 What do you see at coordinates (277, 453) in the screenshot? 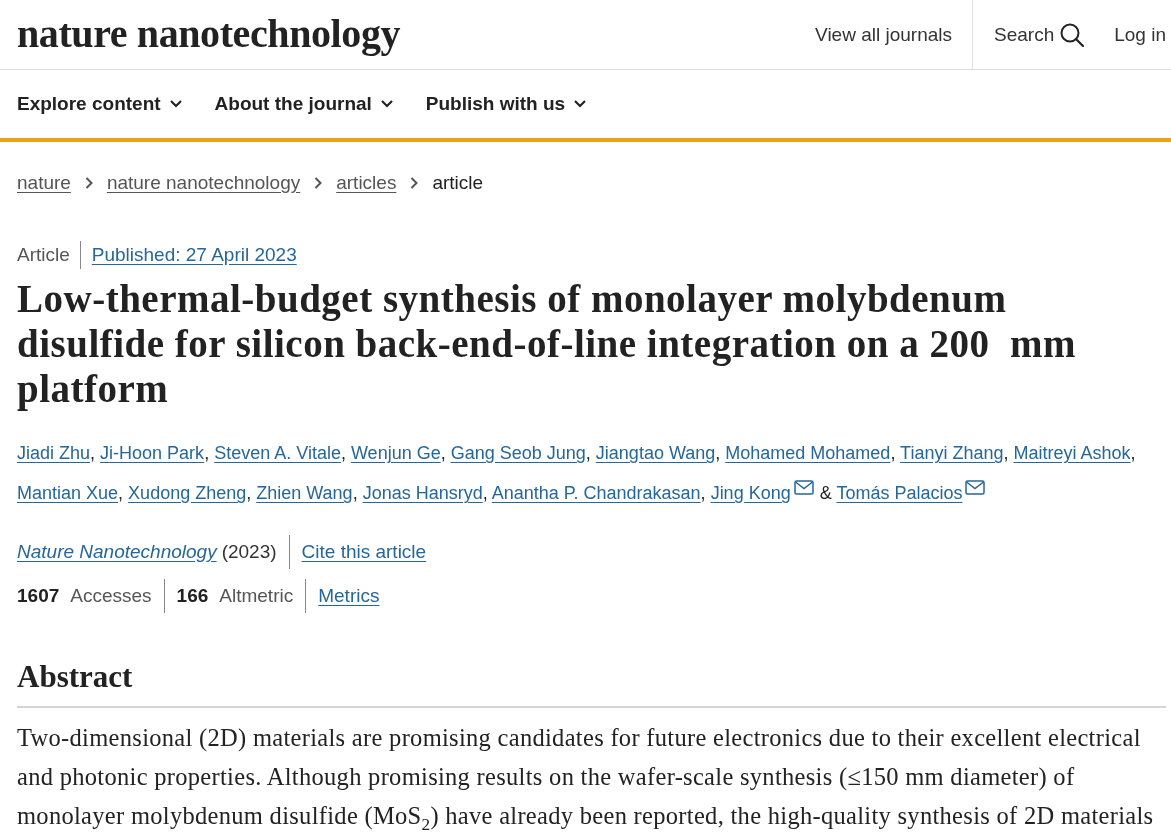
I see `author-link: Steven A. Vitale` at bounding box center [277, 453].